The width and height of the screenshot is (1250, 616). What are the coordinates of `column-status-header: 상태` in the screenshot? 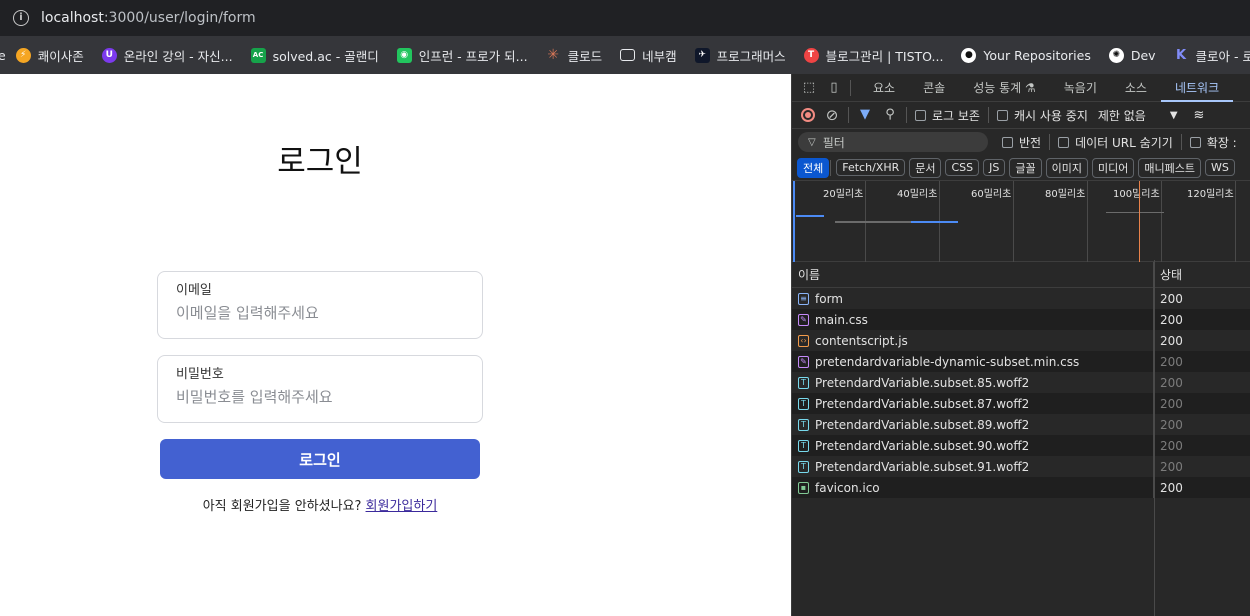 It's located at (1168, 274).